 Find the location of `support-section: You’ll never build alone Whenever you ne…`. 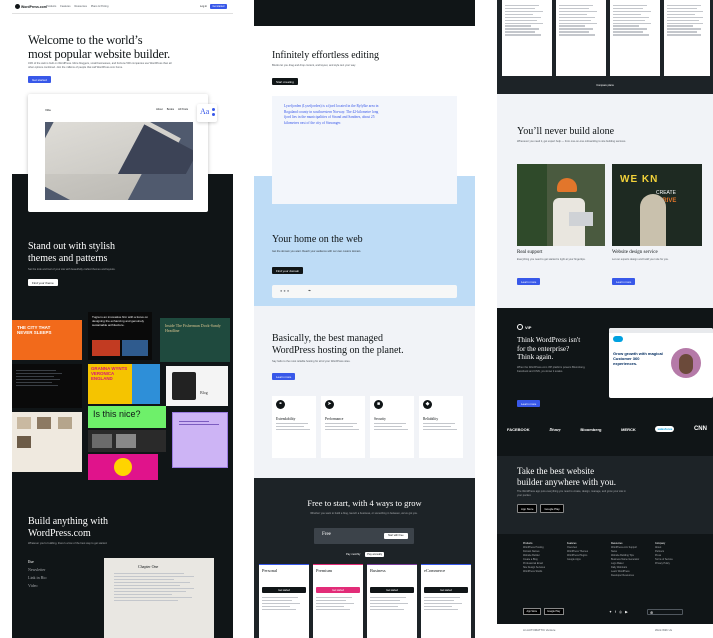

support-section: You’ll never build alone Whenever you ne… is located at coordinates (605, 201).